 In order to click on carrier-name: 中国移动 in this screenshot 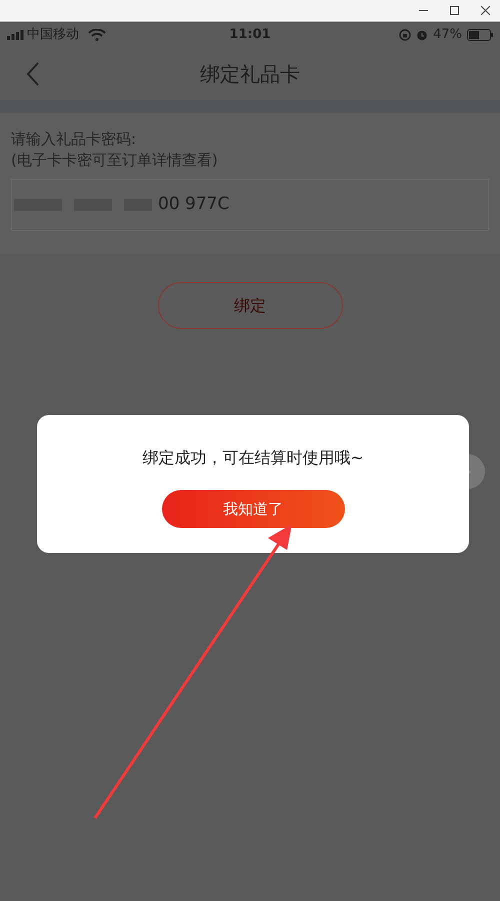, I will do `click(53, 35)`.